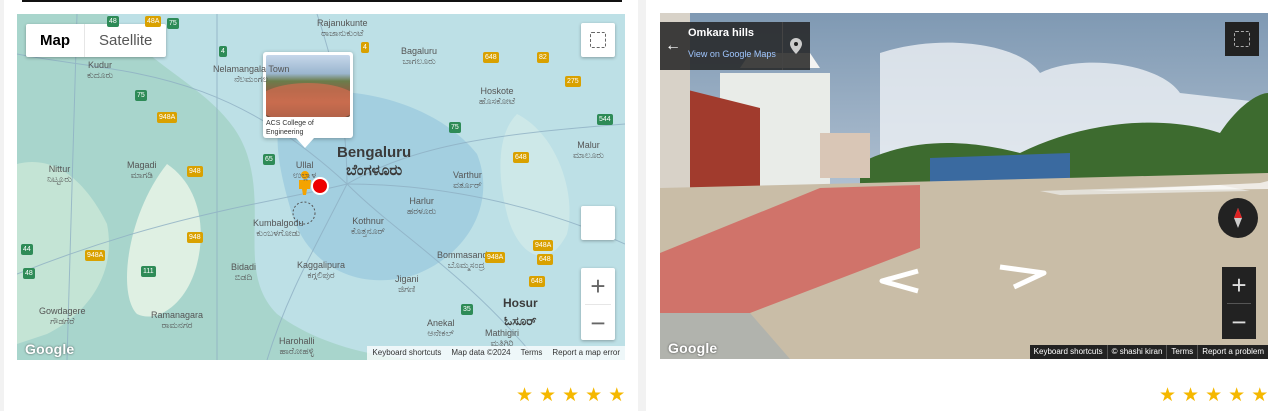 The height and width of the screenshot is (411, 1280). Describe the element at coordinates (543, 57) in the screenshot. I see `road-badge: 82` at that location.